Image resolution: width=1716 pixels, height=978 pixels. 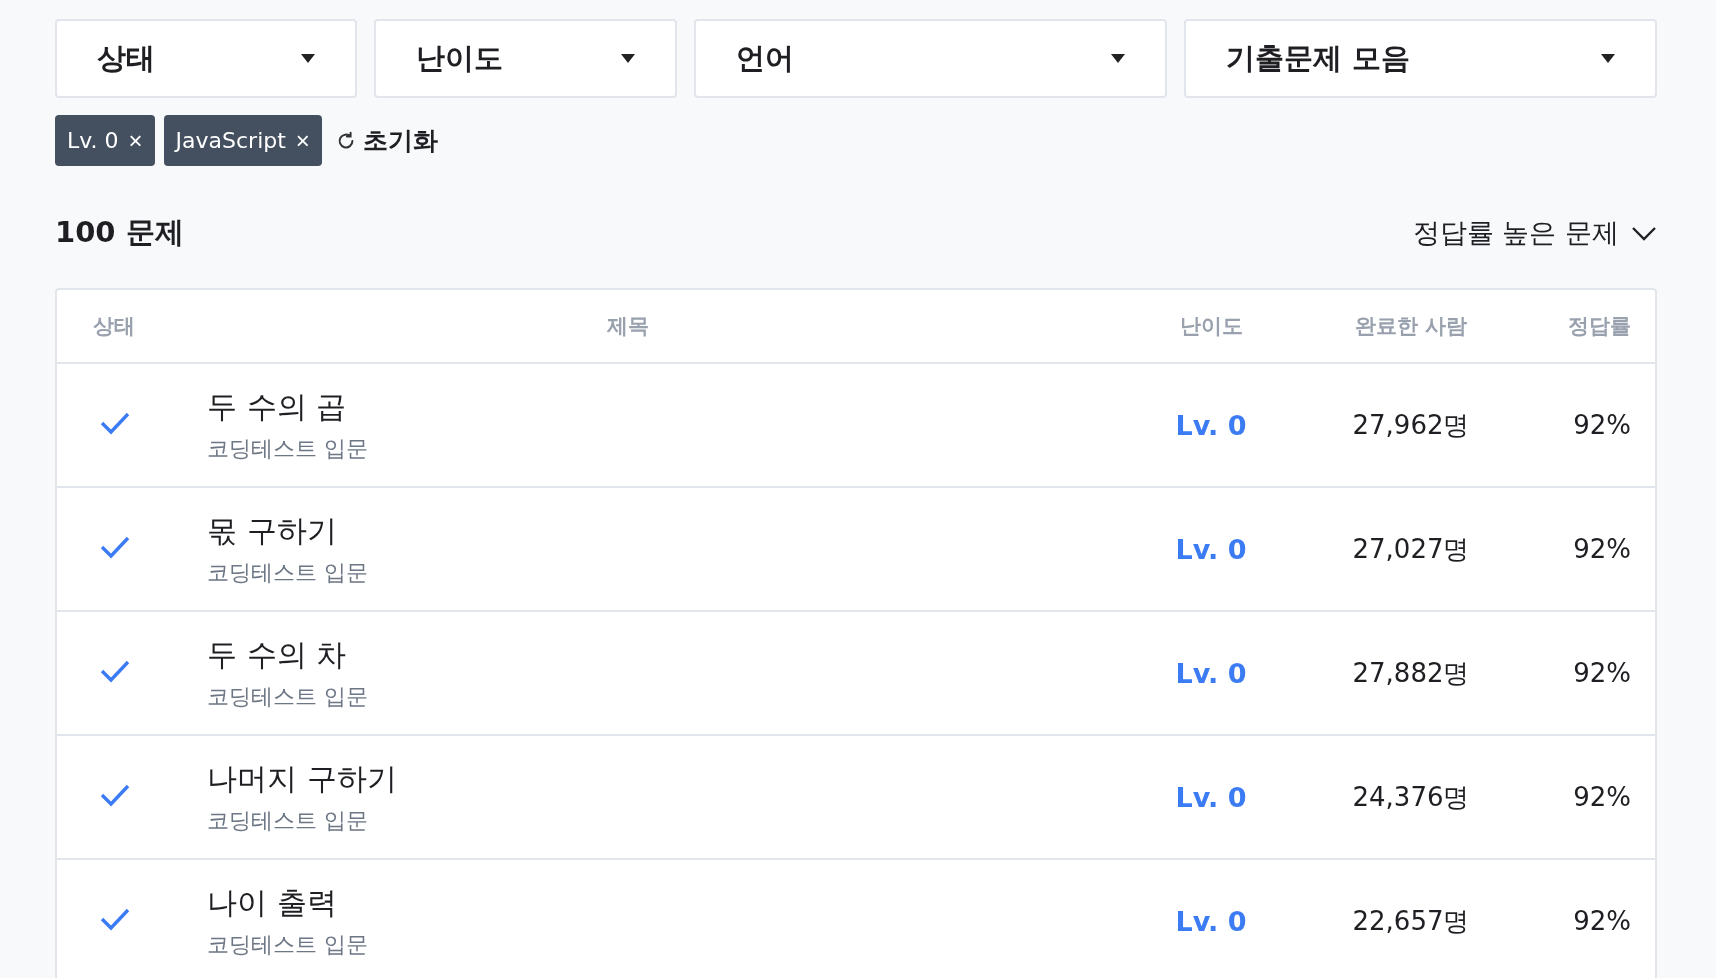 I want to click on problem-title: 몫 구하기, so click(x=272, y=531).